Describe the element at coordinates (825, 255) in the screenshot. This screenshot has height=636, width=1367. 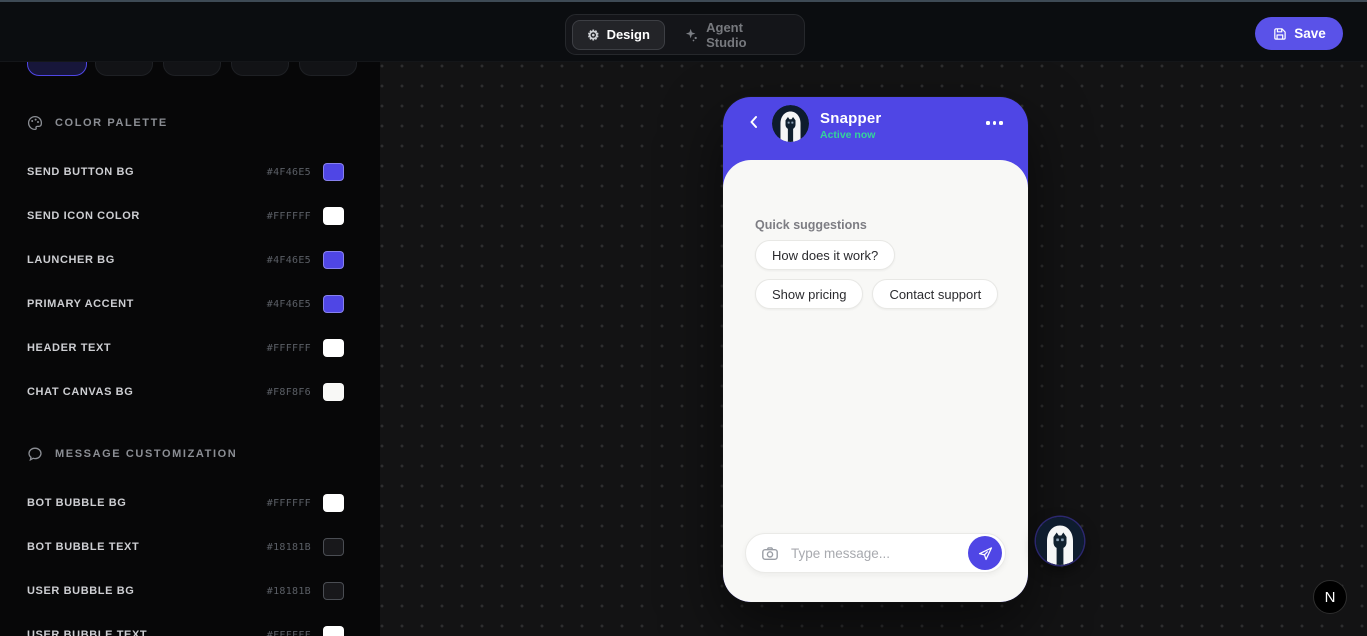
I see `suggestion-chip: How does it work?` at that location.